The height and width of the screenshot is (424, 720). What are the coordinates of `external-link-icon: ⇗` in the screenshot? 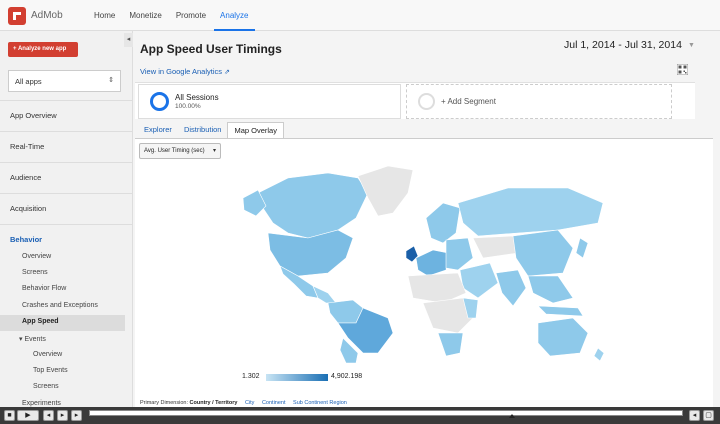 It's located at (227, 72).